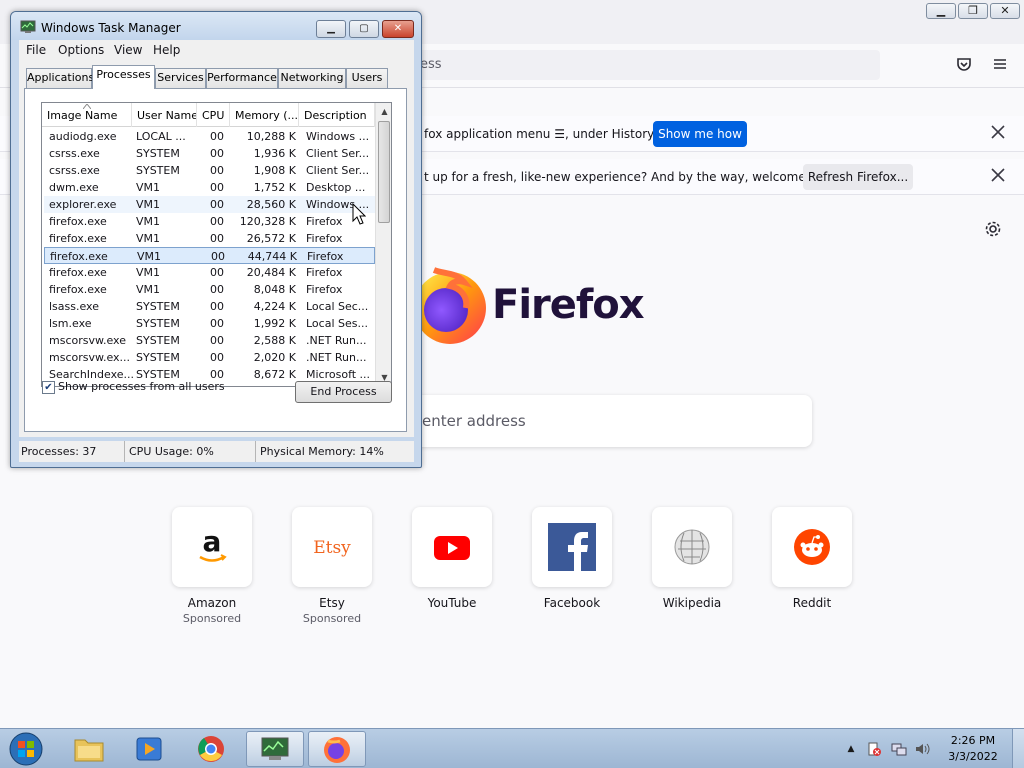 The width and height of the screenshot is (1024, 768). I want to click on cell-memory: 10,288 K, so click(271, 136).